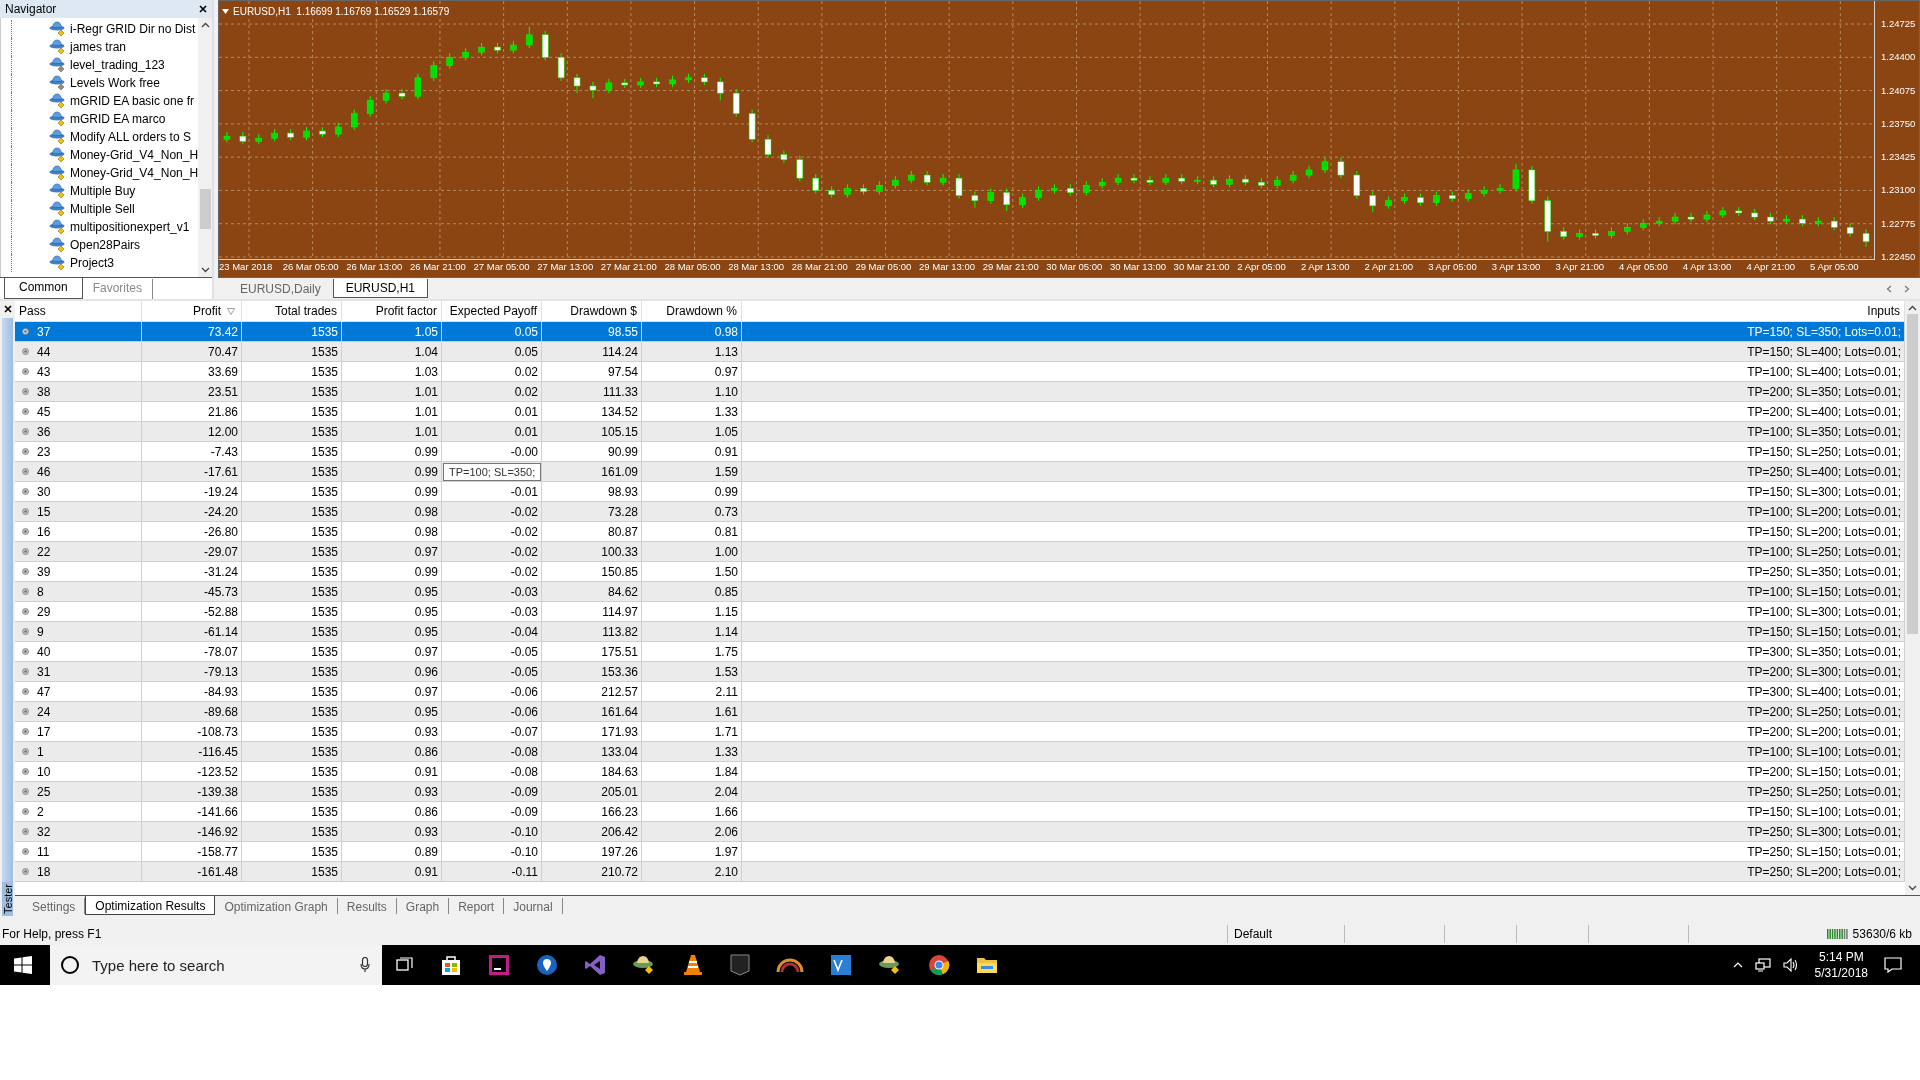 This screenshot has width=1920, height=1080. Describe the element at coordinates (960, 332) in the screenshot. I see `table-row: 37 73.42 1535 1.05 0.05 98.55 0.98 TP=150; SL=350; Lots=0.01;` at that location.